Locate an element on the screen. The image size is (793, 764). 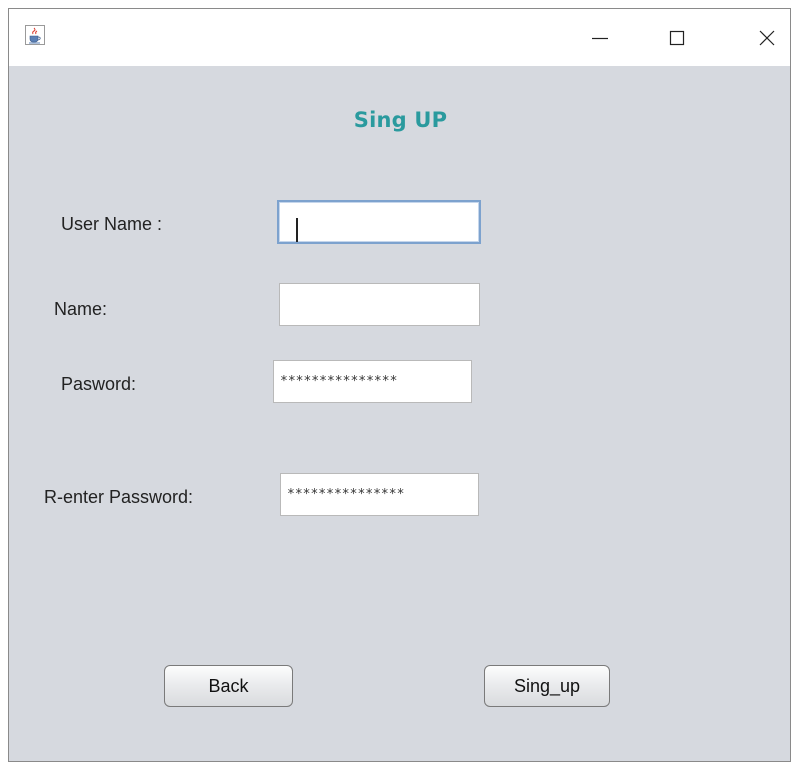
maximize-icon is located at coordinates (677, 37).